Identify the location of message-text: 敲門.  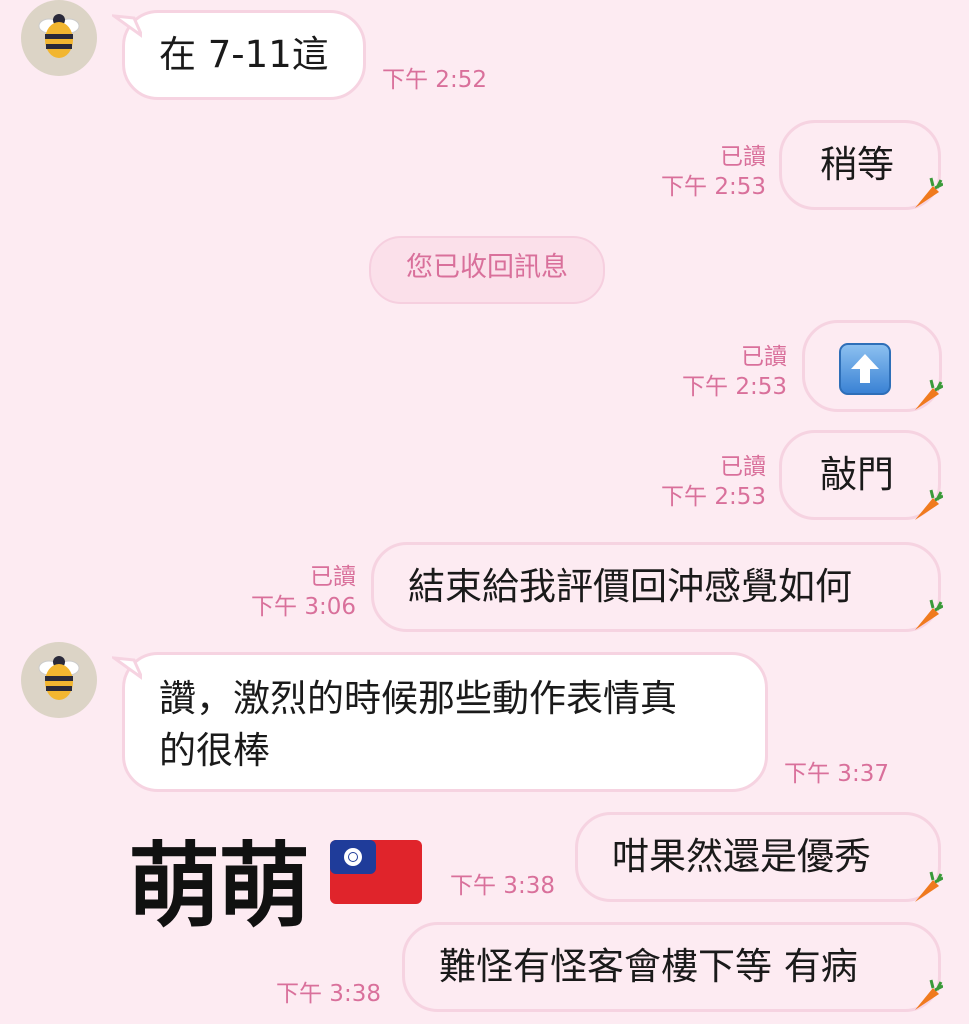
(857, 474).